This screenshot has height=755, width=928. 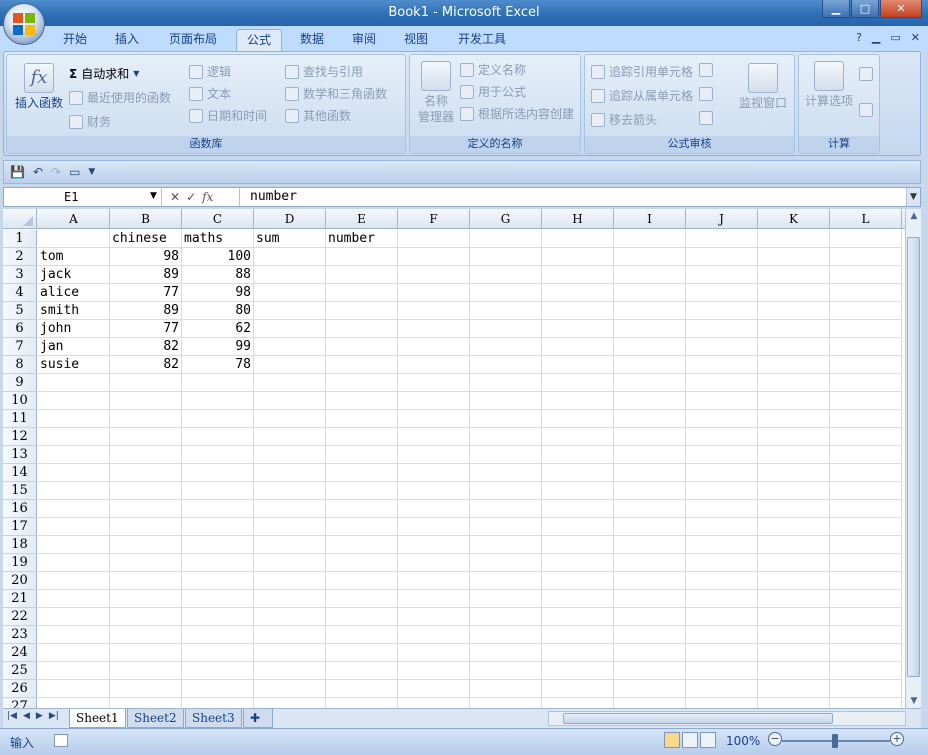 I want to click on cell-e14, so click(x=362, y=473).